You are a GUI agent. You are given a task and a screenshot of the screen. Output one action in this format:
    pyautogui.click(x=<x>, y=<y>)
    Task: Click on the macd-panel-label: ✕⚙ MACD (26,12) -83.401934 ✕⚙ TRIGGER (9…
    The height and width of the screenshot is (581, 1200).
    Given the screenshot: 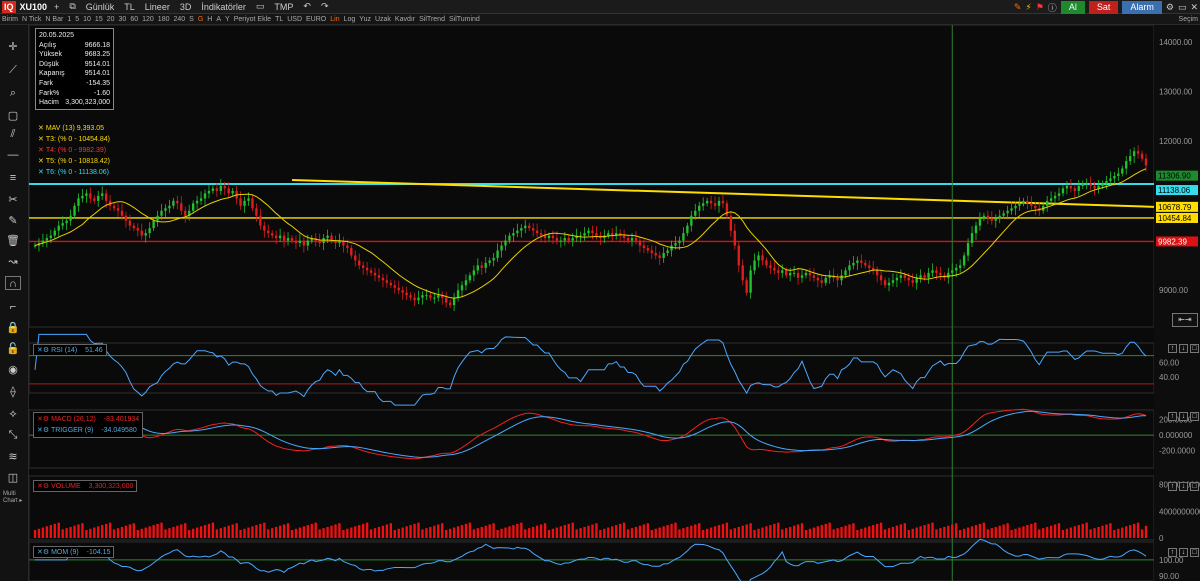 What is the action you would take?
    pyautogui.click(x=88, y=425)
    